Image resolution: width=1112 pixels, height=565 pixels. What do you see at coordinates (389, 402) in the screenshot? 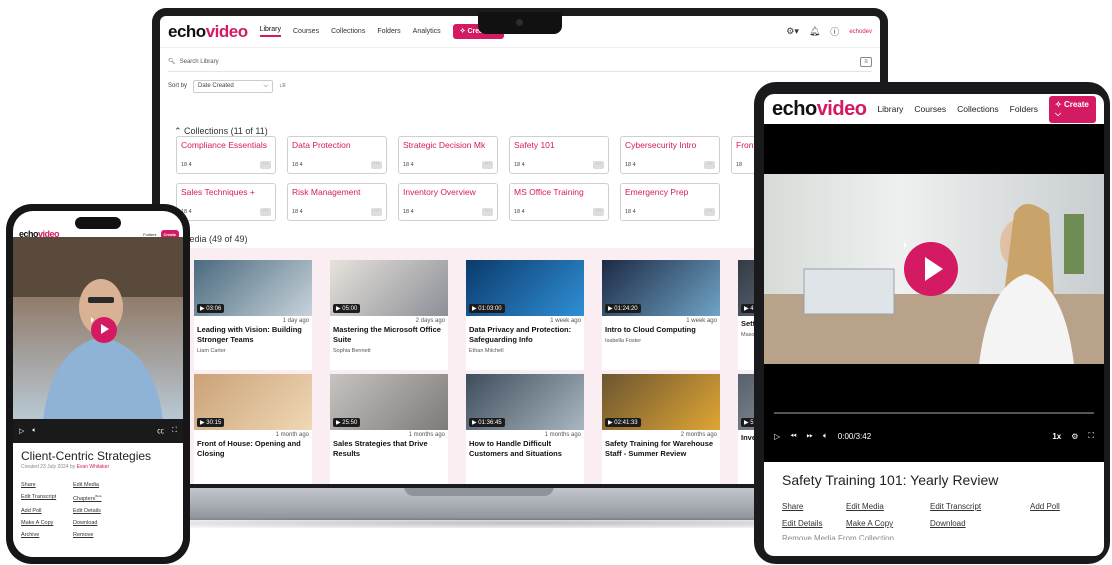
I see `media-thumbnail: ▶ 25:50` at bounding box center [389, 402].